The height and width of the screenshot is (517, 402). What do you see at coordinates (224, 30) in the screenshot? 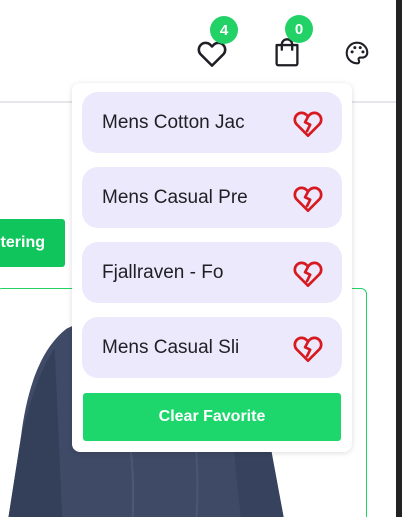
I see `wishlist-count-badge: 4` at bounding box center [224, 30].